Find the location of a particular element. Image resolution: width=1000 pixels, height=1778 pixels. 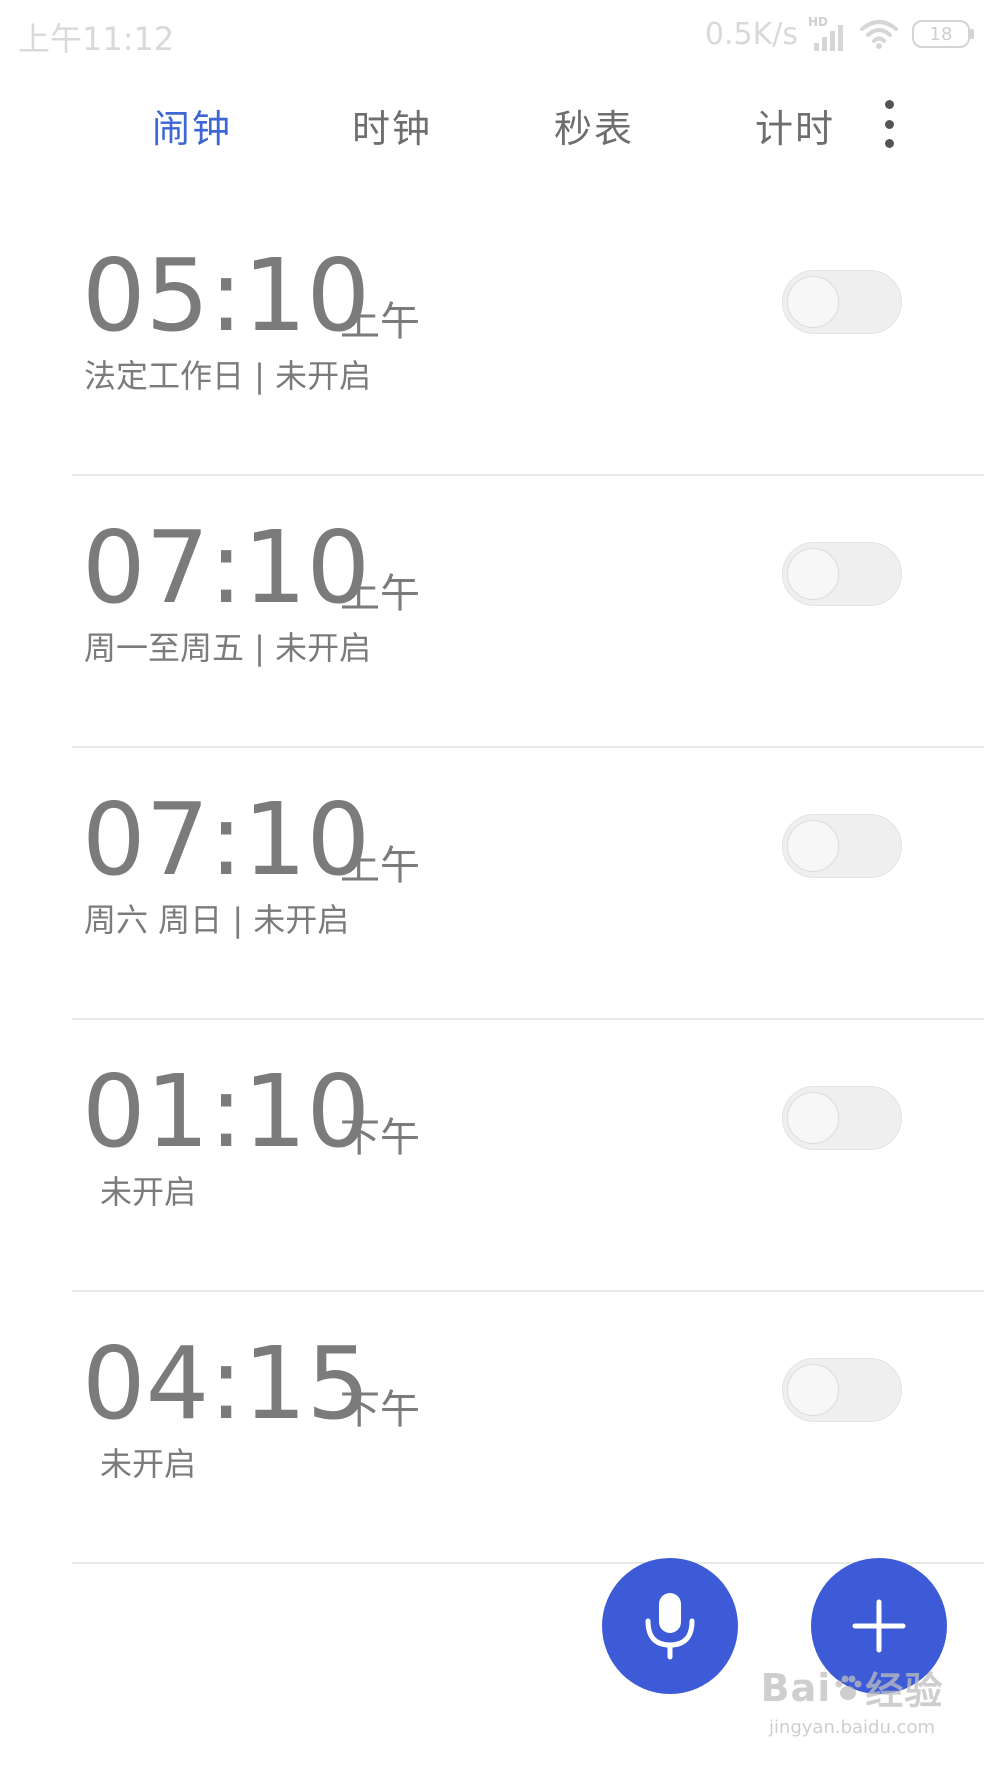

wifi-icon is located at coordinates (879, 34).